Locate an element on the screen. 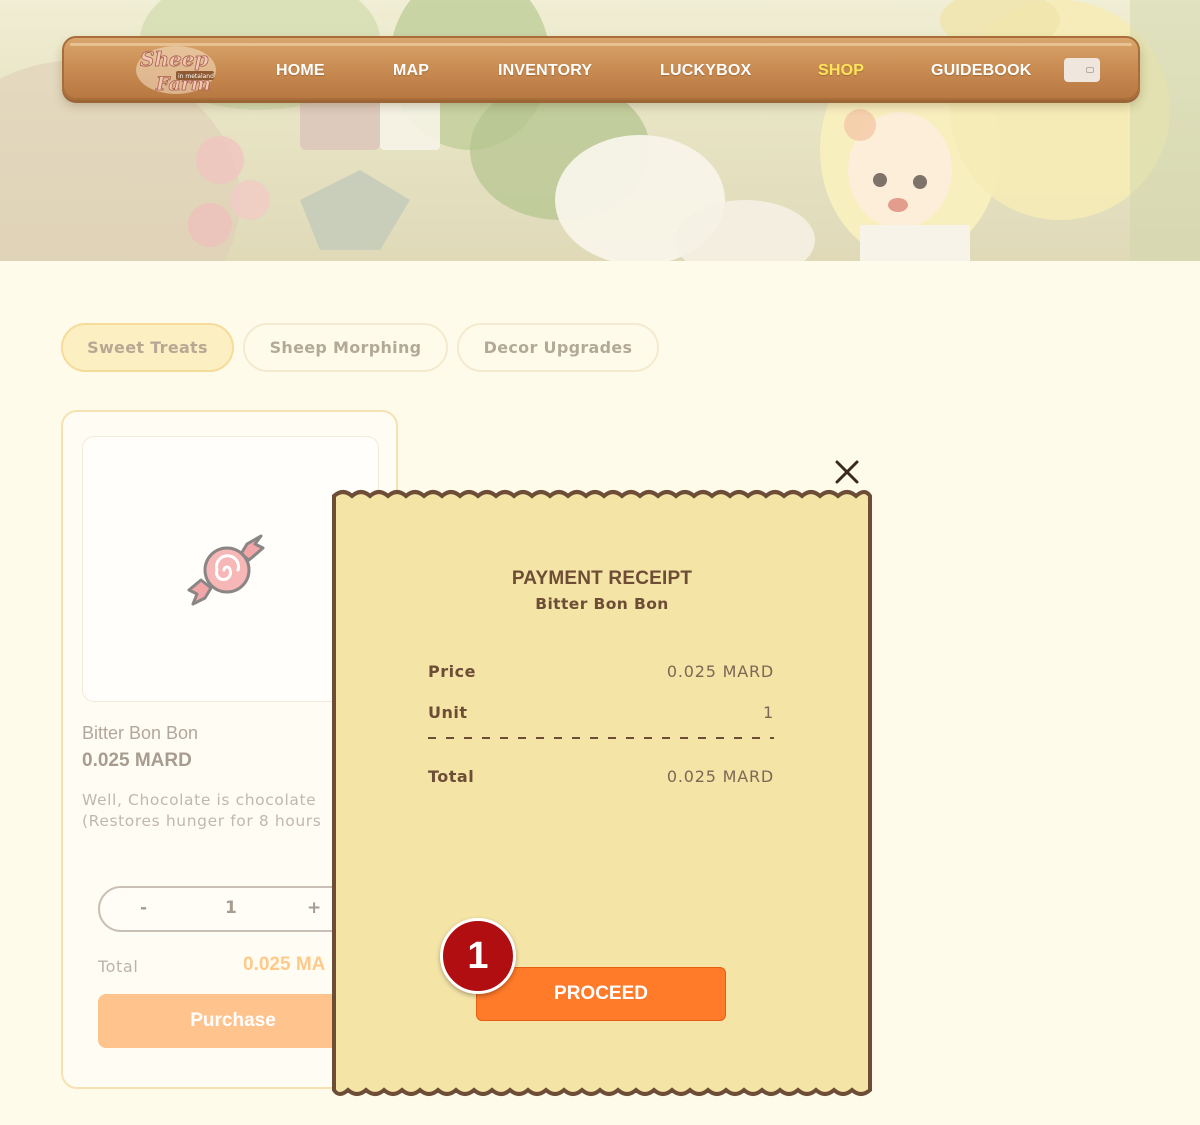 The image size is (1200, 1125). close-icon is located at coordinates (847, 472).